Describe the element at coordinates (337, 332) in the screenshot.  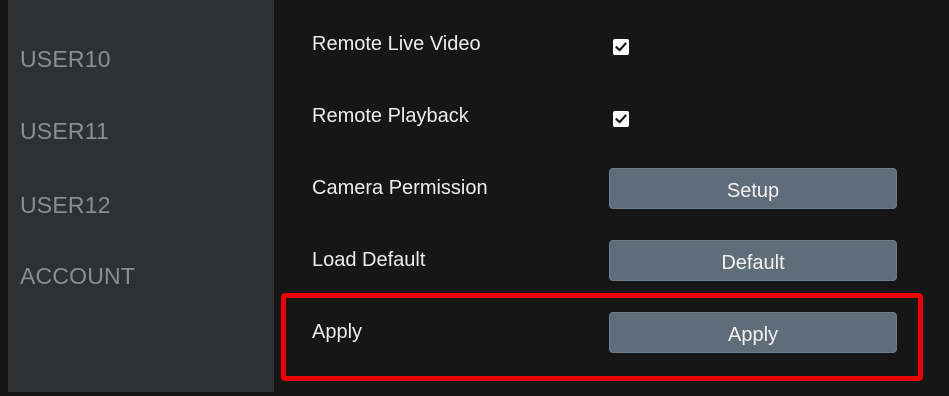
I see `apply-label: Apply` at that location.